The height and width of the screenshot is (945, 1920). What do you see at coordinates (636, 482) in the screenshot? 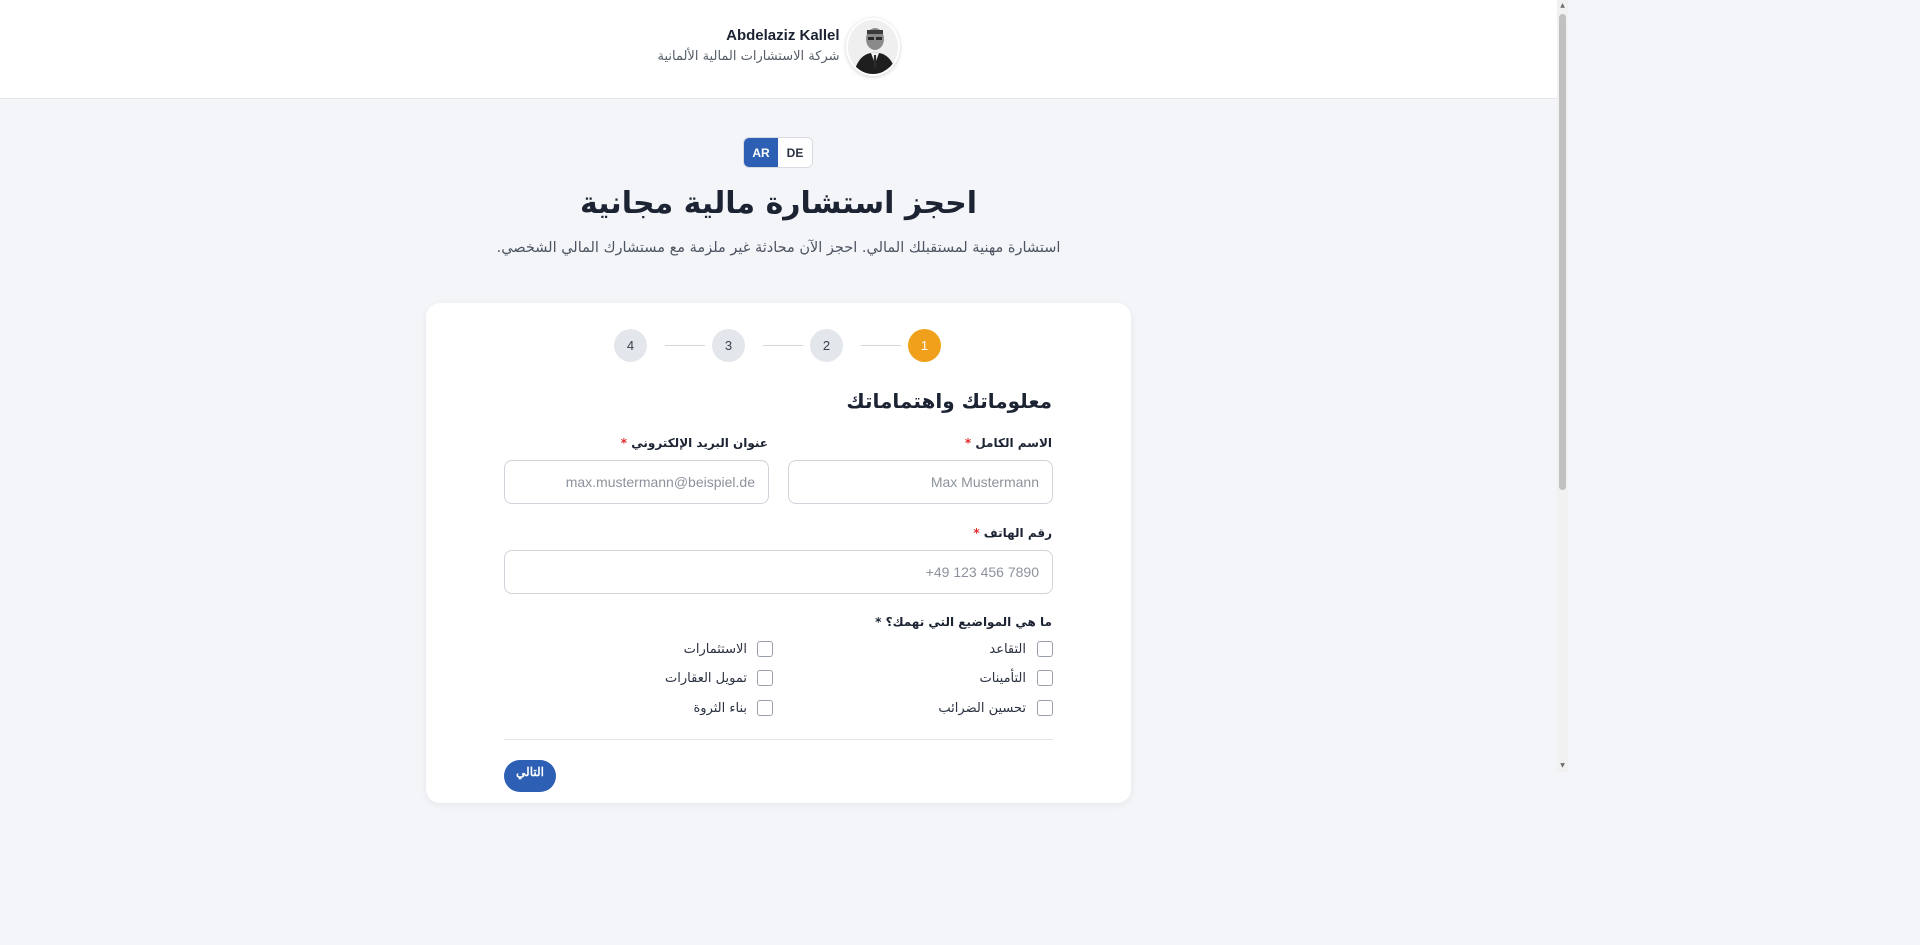
I see `email-input` at bounding box center [636, 482].